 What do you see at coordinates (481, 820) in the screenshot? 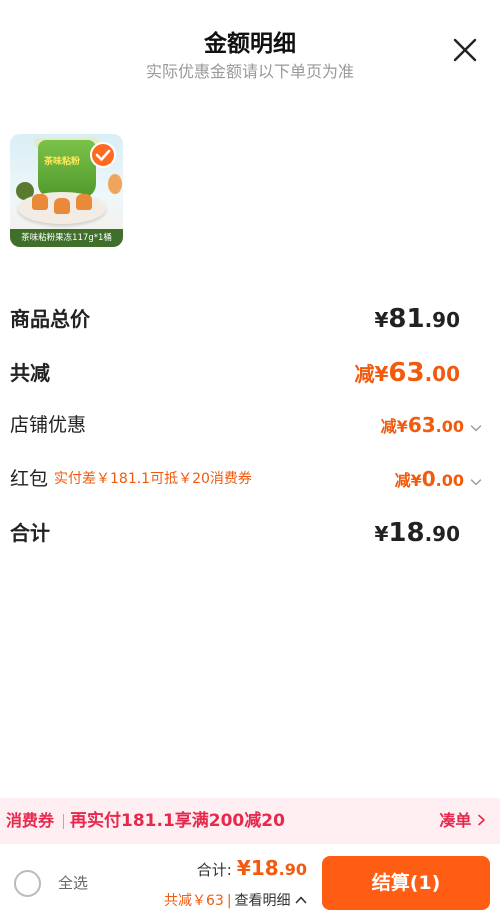
I see `chevron-right-icon` at bounding box center [481, 820].